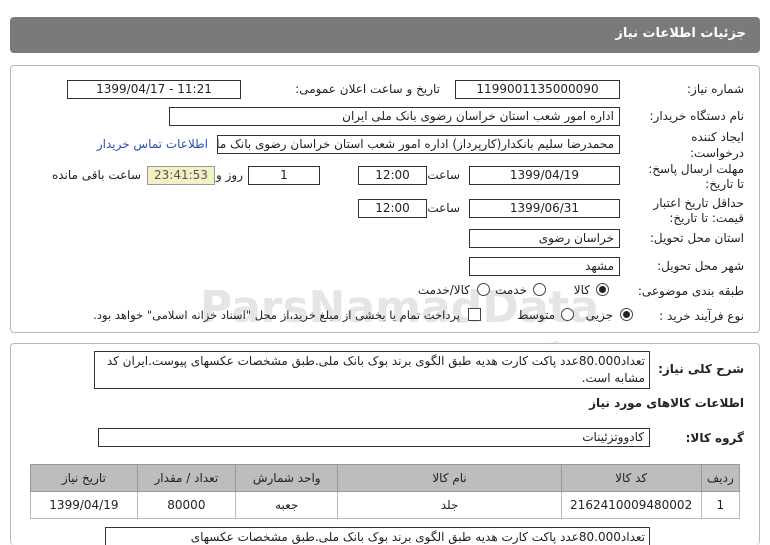  Describe the element at coordinates (666, 403) in the screenshot. I see `goods-info-title: اطلاعات کالاهای مورد نیاز` at that location.